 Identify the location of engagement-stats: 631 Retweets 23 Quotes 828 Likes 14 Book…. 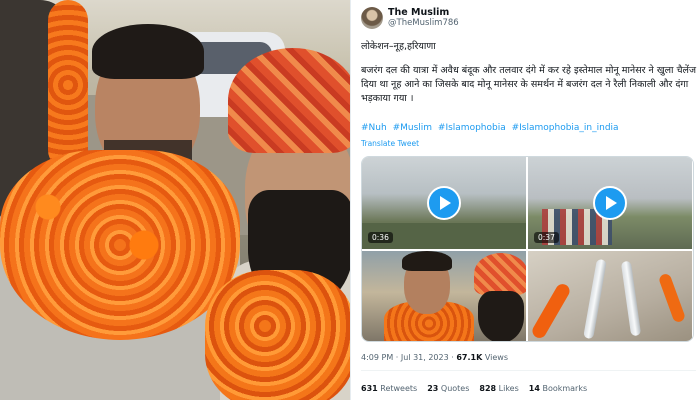
(474, 388).